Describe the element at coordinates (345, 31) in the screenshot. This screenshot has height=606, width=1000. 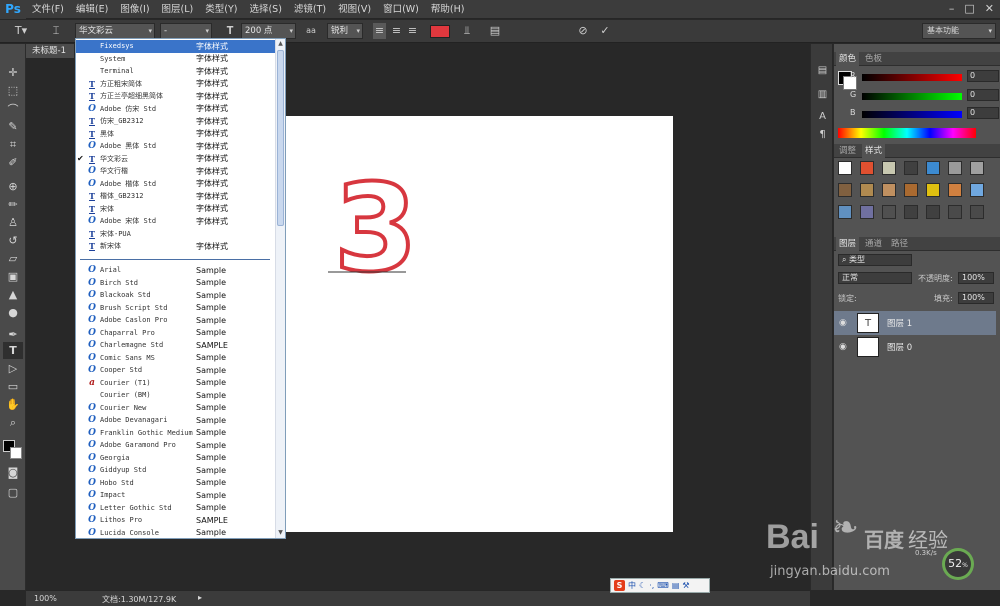
I see `antialias-select: 锐利 ▾` at that location.